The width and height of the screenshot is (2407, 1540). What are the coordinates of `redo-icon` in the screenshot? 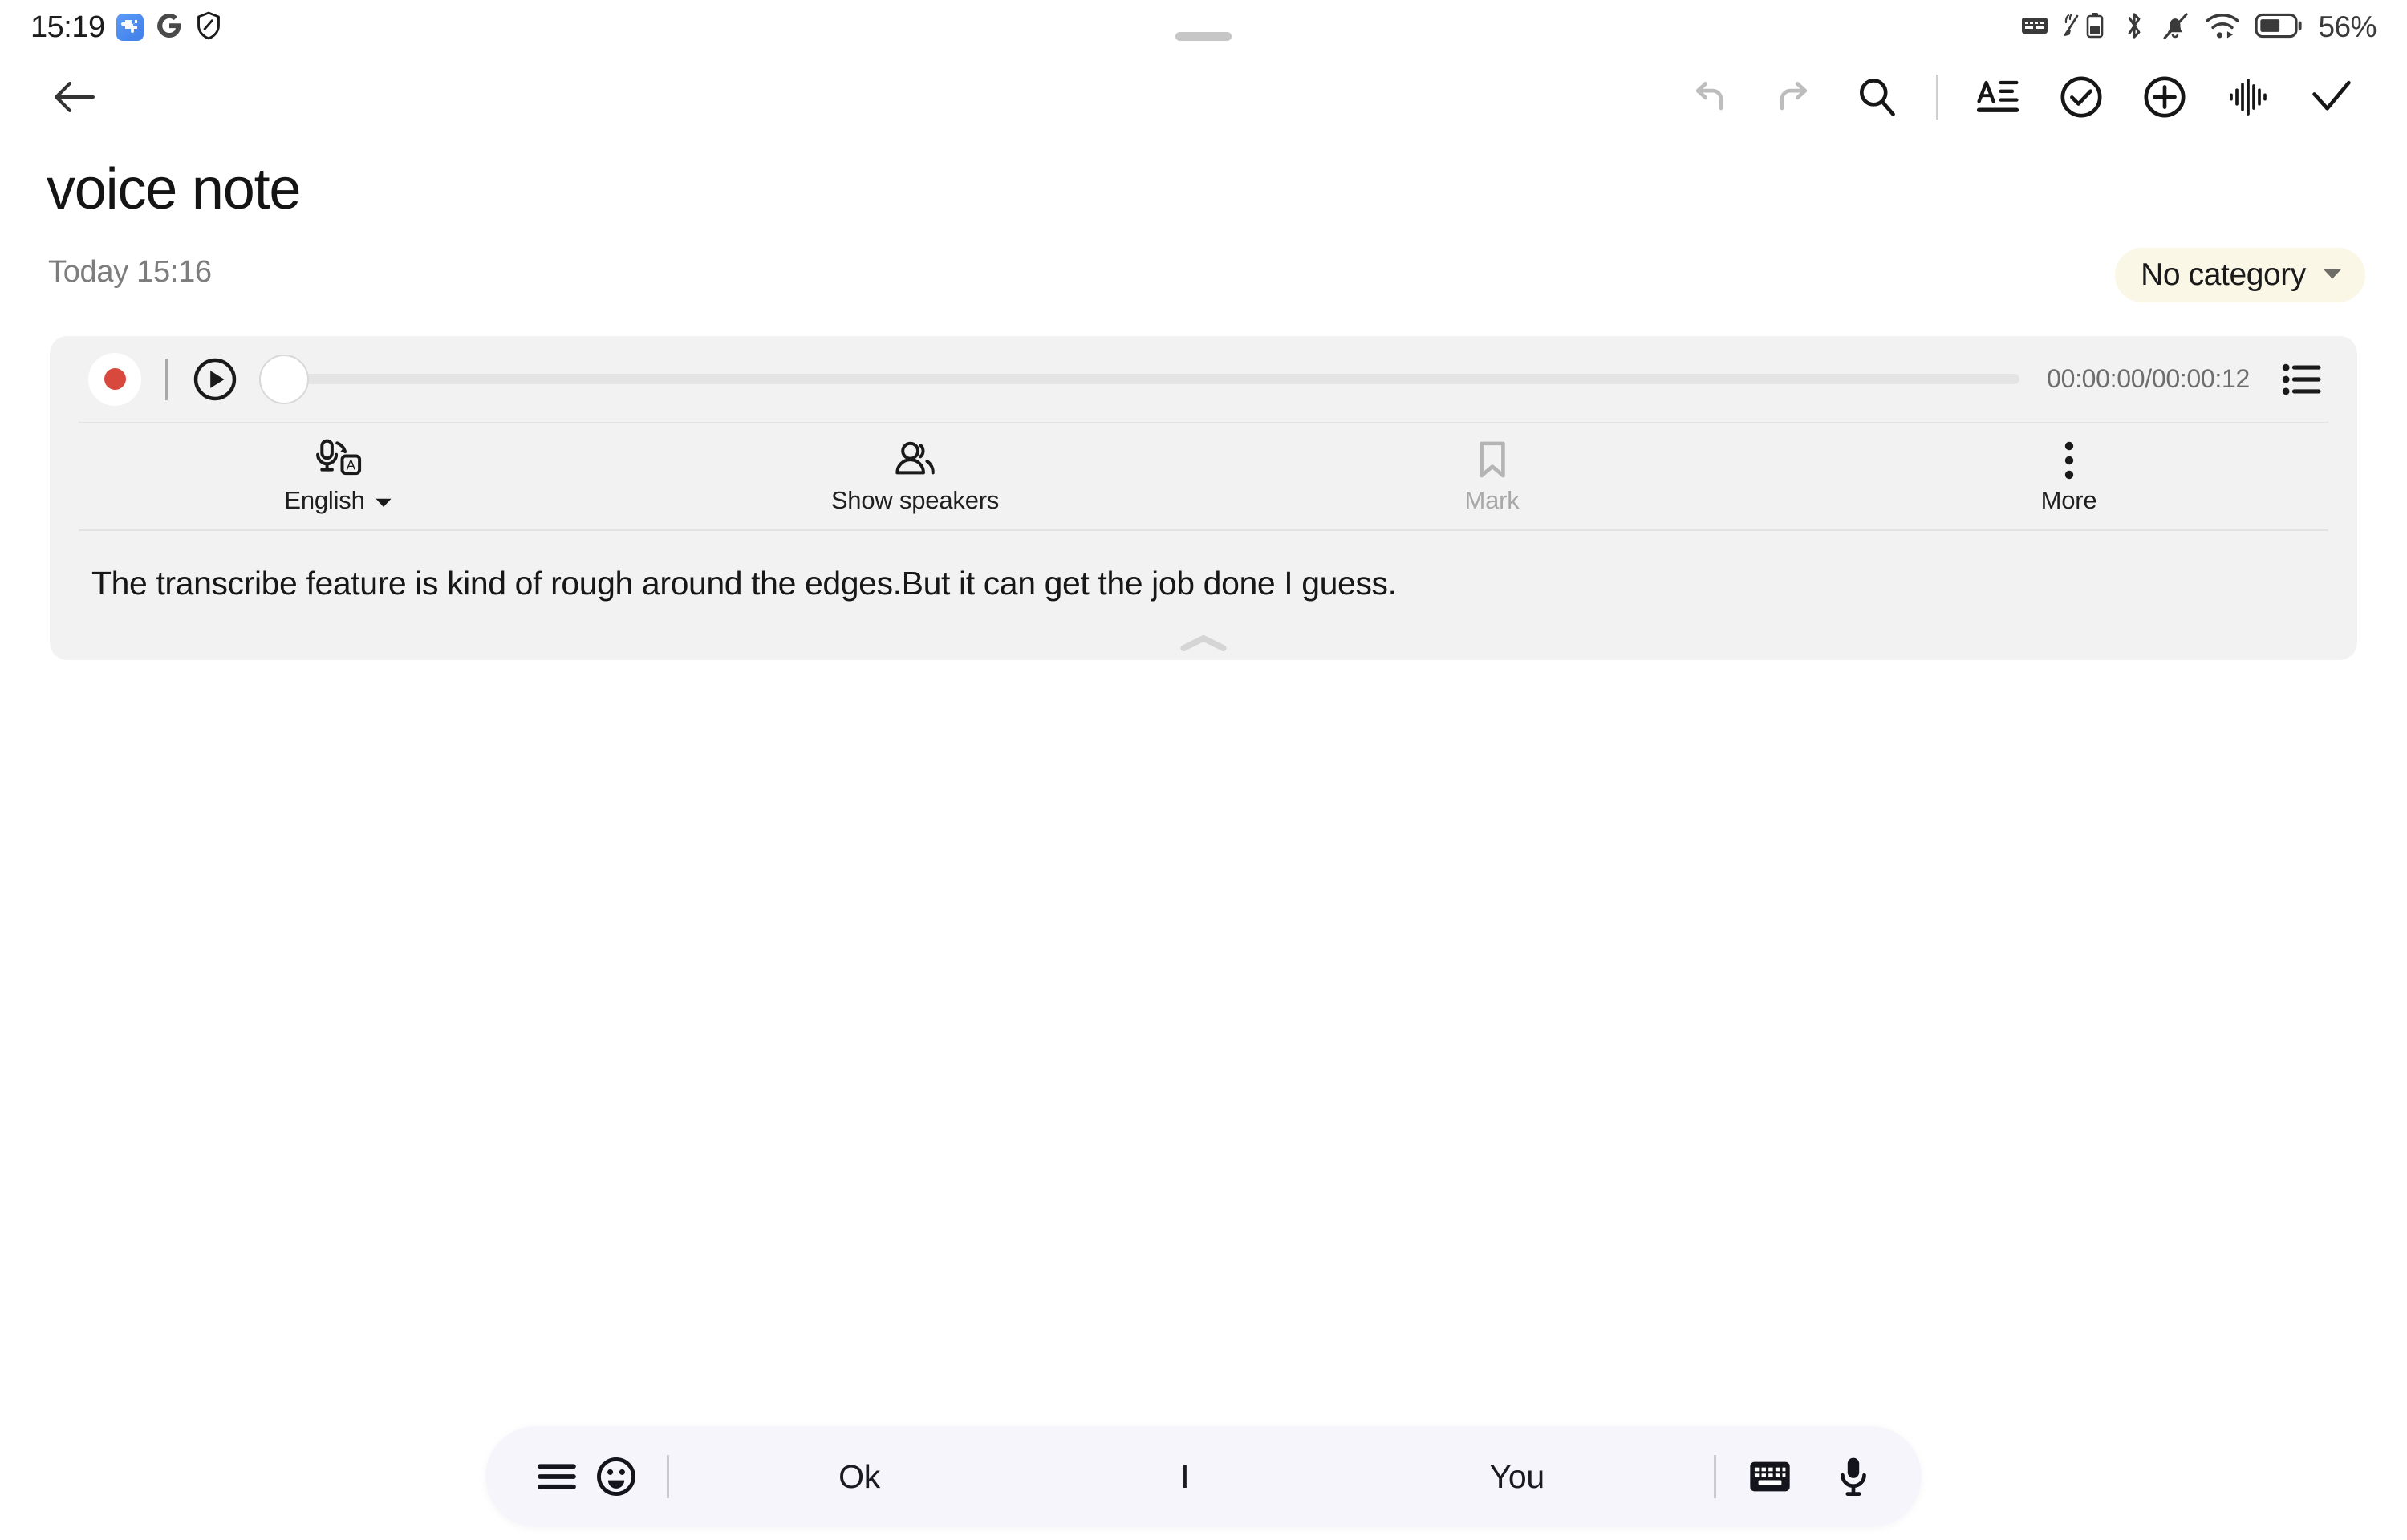 It's located at (1794, 95).